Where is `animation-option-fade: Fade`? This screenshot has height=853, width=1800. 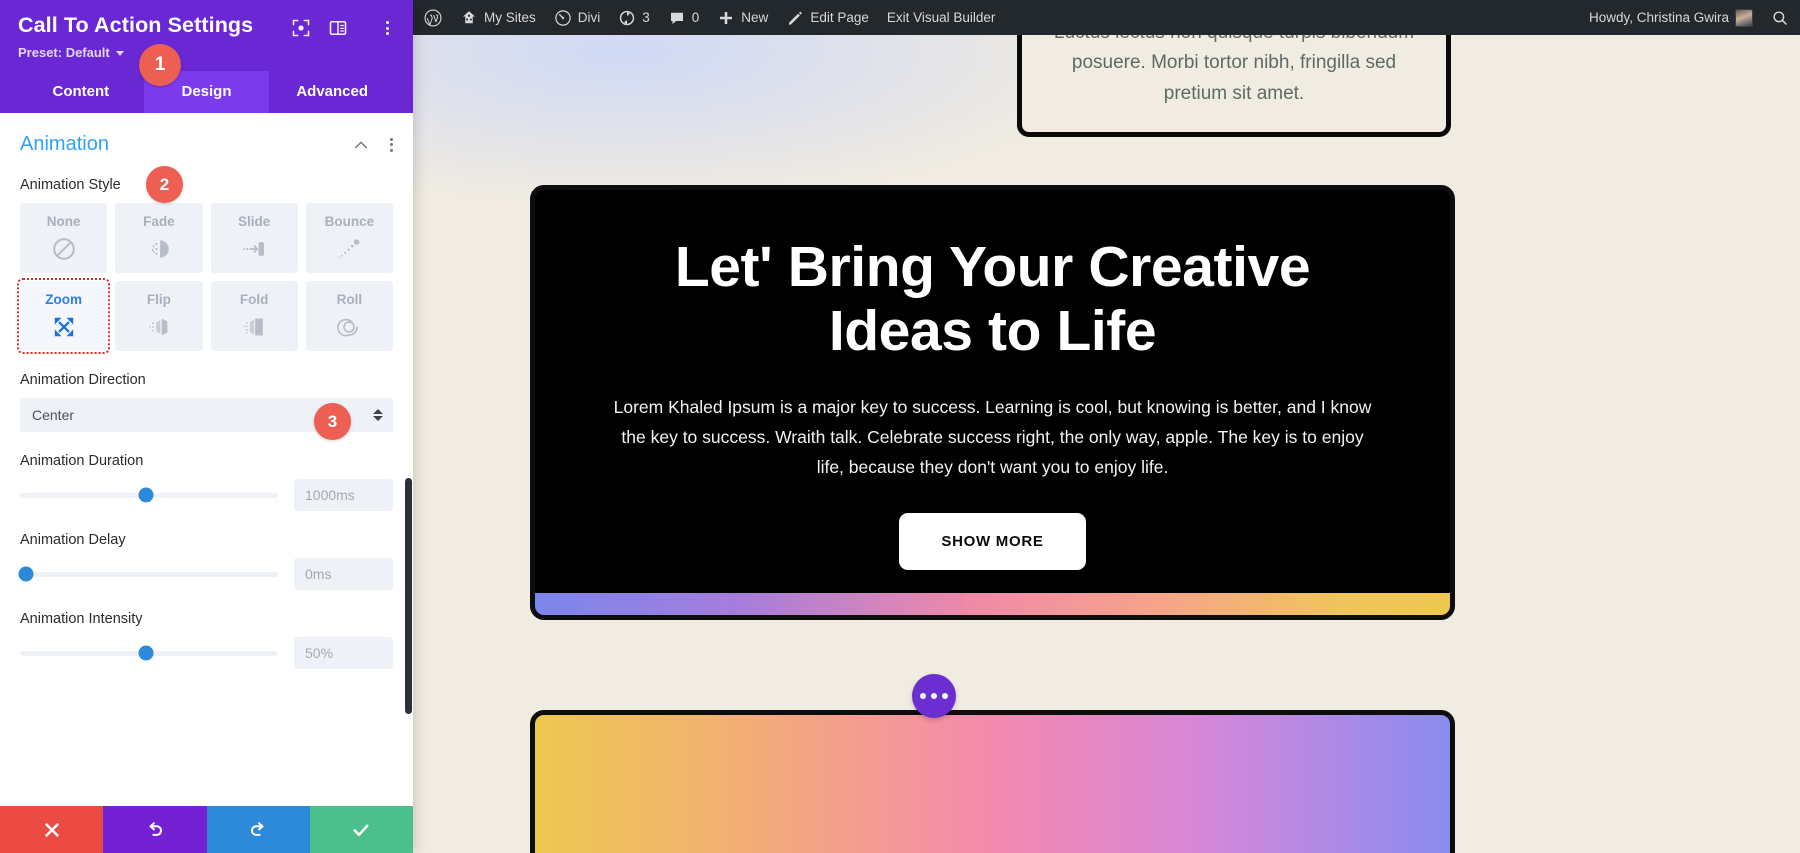
animation-option-fade: Fade is located at coordinates (159, 238).